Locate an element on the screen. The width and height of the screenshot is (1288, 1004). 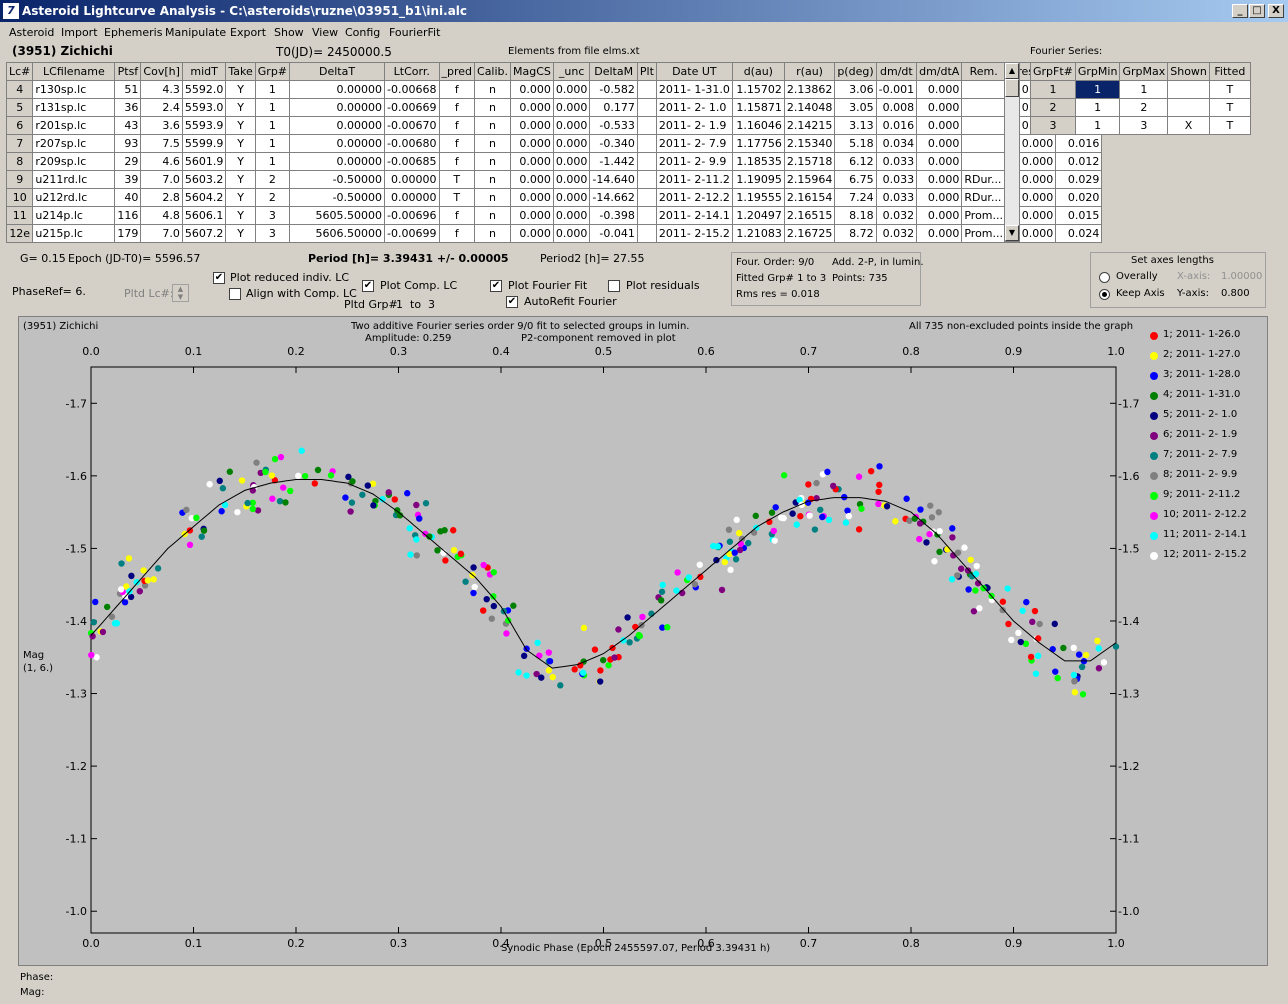
table-cell: 1.21083 is located at coordinates (758, 233).